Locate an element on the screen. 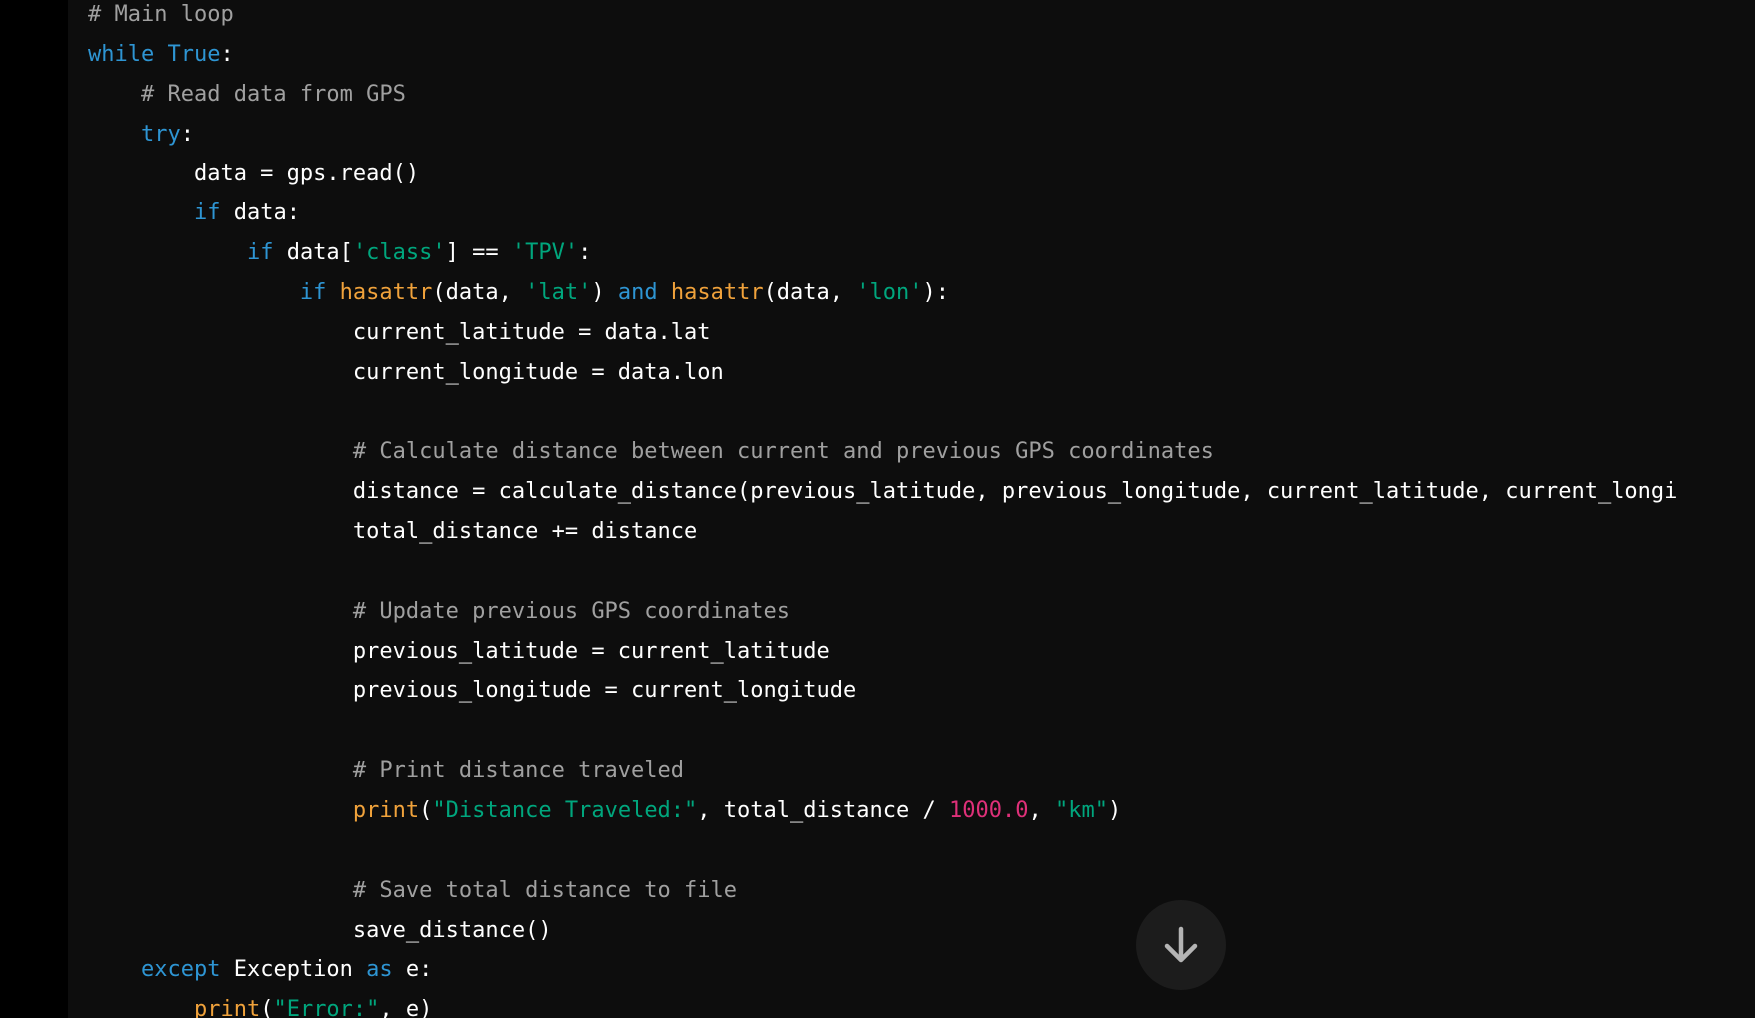 The width and height of the screenshot is (1755, 1018). code-line: # Save total distance to file is located at coordinates (412, 891).